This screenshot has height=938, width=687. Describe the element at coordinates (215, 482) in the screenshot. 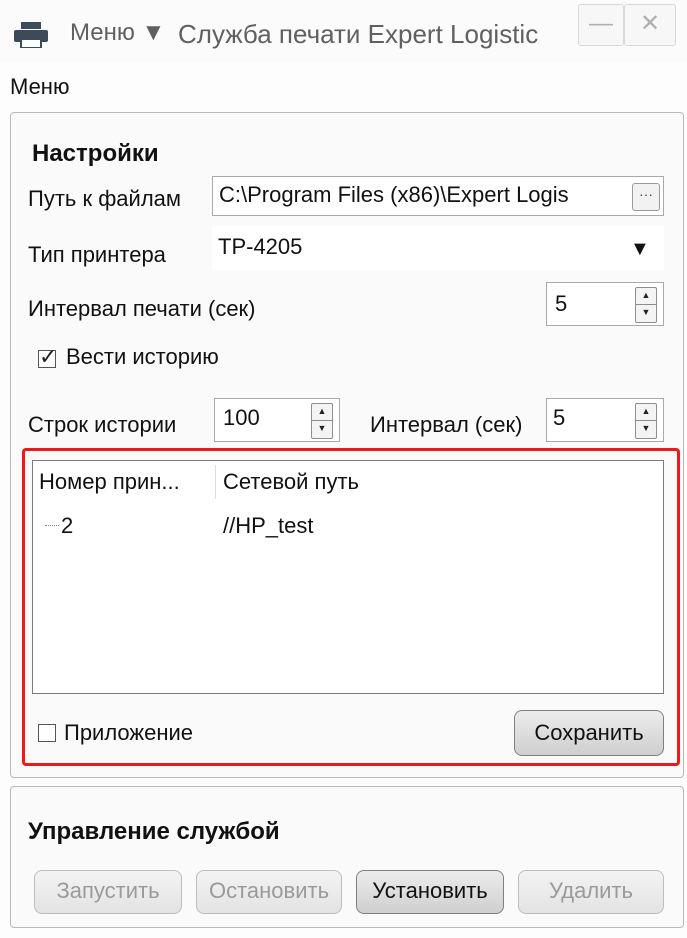

I see `column-separator` at that location.